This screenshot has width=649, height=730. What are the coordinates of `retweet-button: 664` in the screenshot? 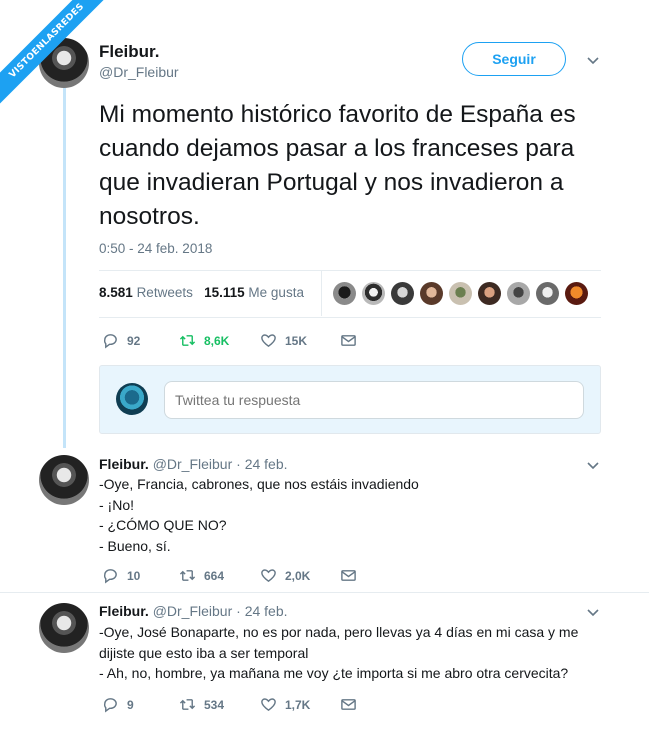 It's located at (219, 575).